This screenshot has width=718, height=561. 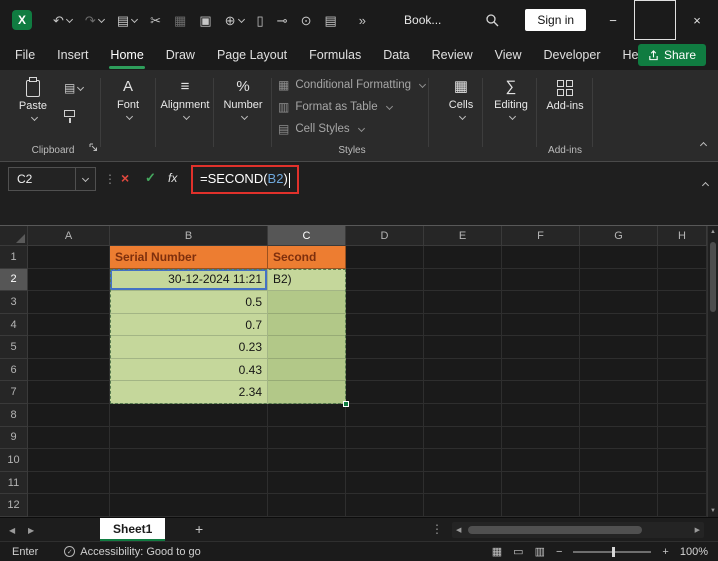 I want to click on cell-C1: Second, so click(x=307, y=257).